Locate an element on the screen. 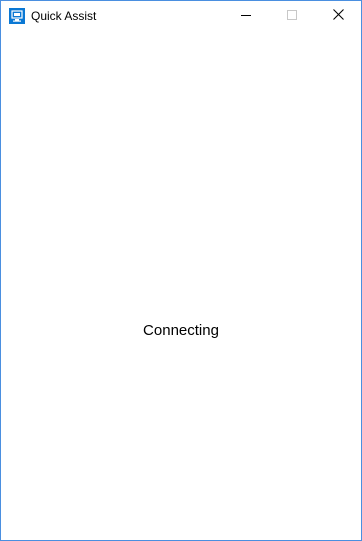 The image size is (362, 541). close-icon is located at coordinates (338, 16).